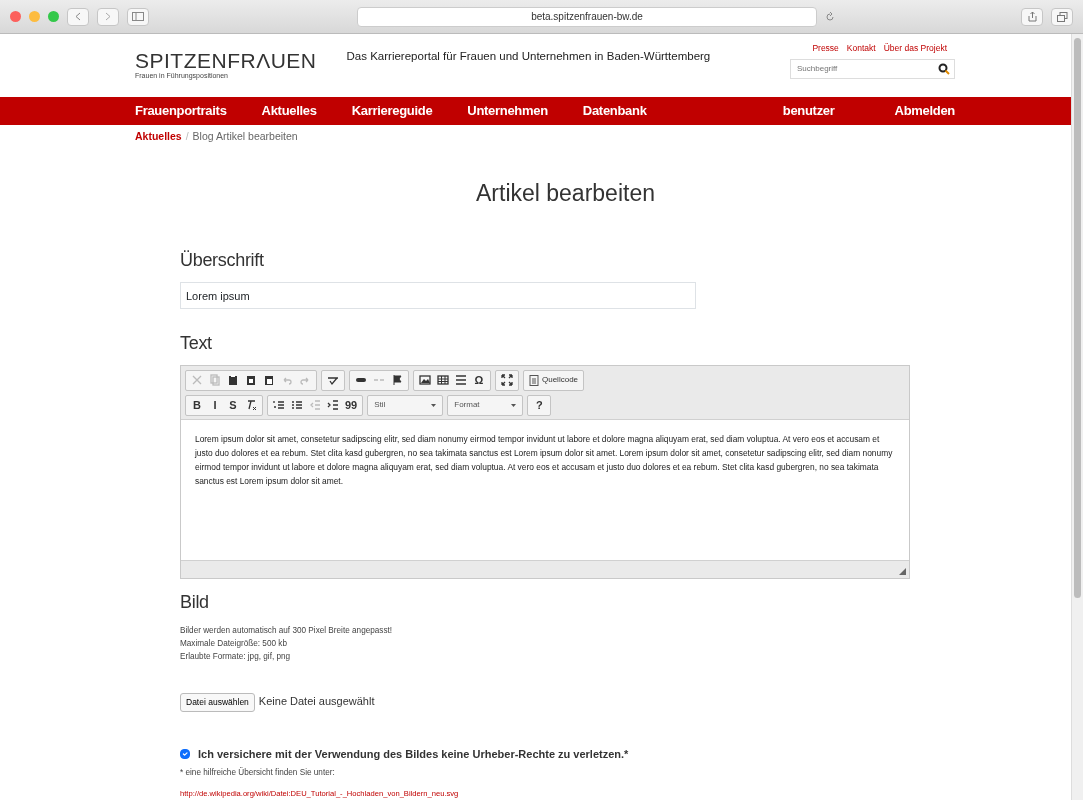 The image size is (1083, 800). Describe the element at coordinates (808, 111) in the screenshot. I see `nav-link: benutzer` at that location.